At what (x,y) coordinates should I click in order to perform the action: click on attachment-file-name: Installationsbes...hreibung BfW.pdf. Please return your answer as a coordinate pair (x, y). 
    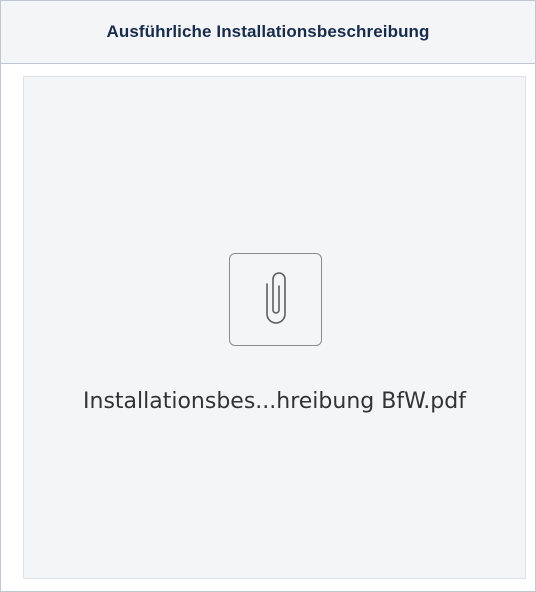
    Looking at the image, I should click on (274, 401).